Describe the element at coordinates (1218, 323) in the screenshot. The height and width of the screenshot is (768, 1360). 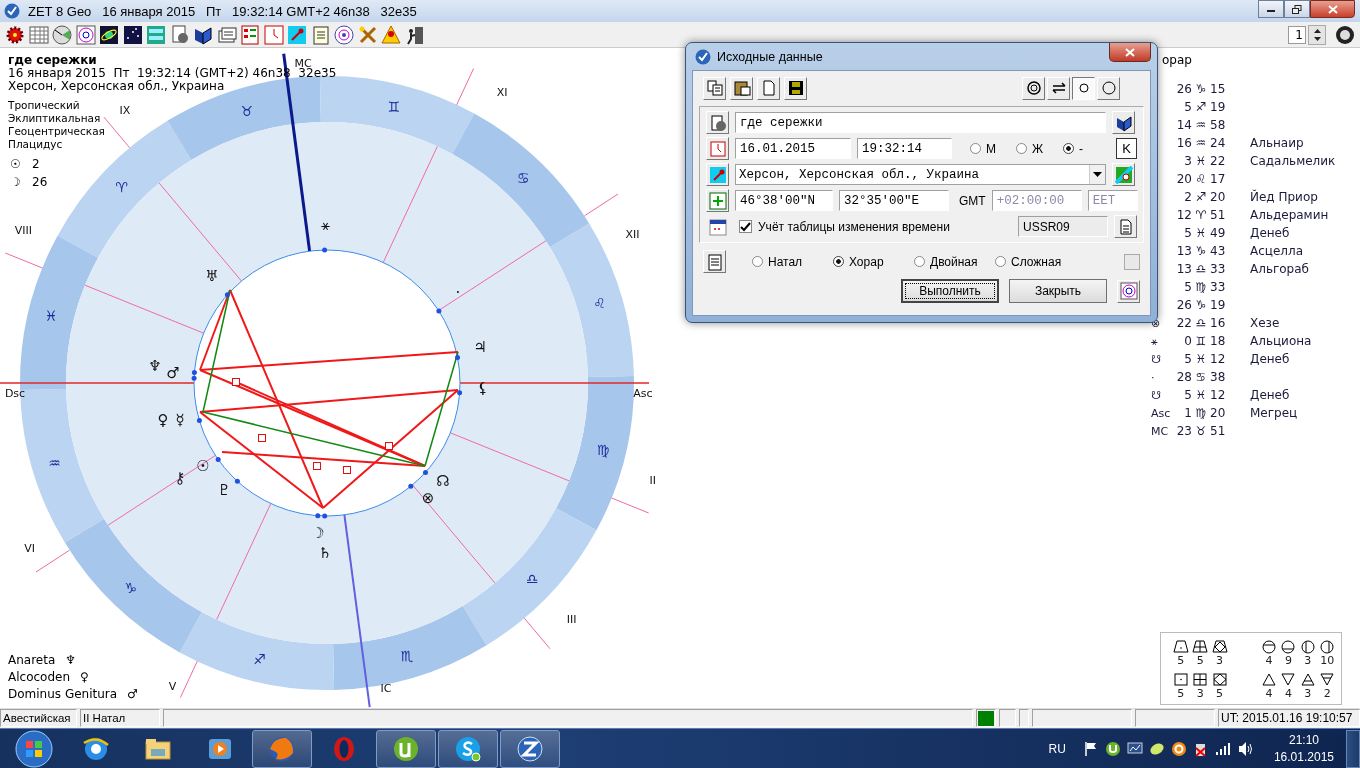
I see `minute-value: 16` at that location.